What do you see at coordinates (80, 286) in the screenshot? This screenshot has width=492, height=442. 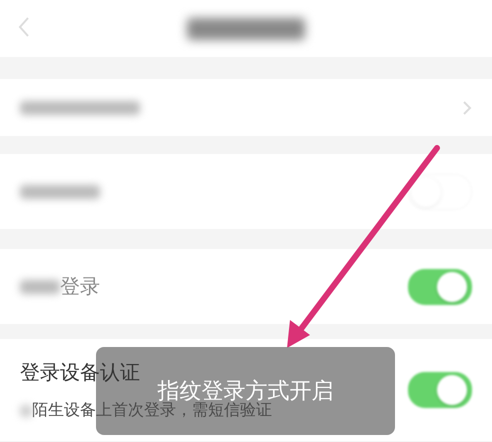 I see `row-label: 登录` at bounding box center [80, 286].